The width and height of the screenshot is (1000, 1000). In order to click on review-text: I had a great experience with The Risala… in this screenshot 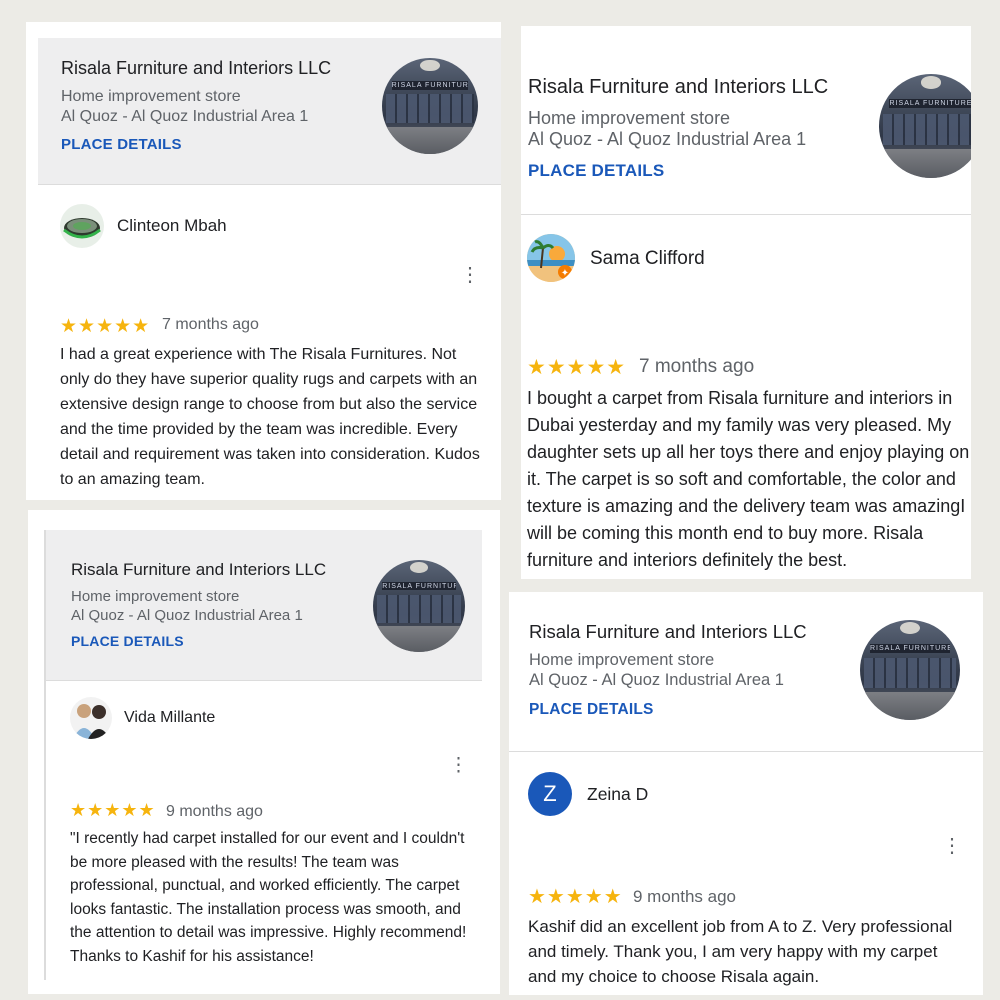, I will do `click(270, 417)`.